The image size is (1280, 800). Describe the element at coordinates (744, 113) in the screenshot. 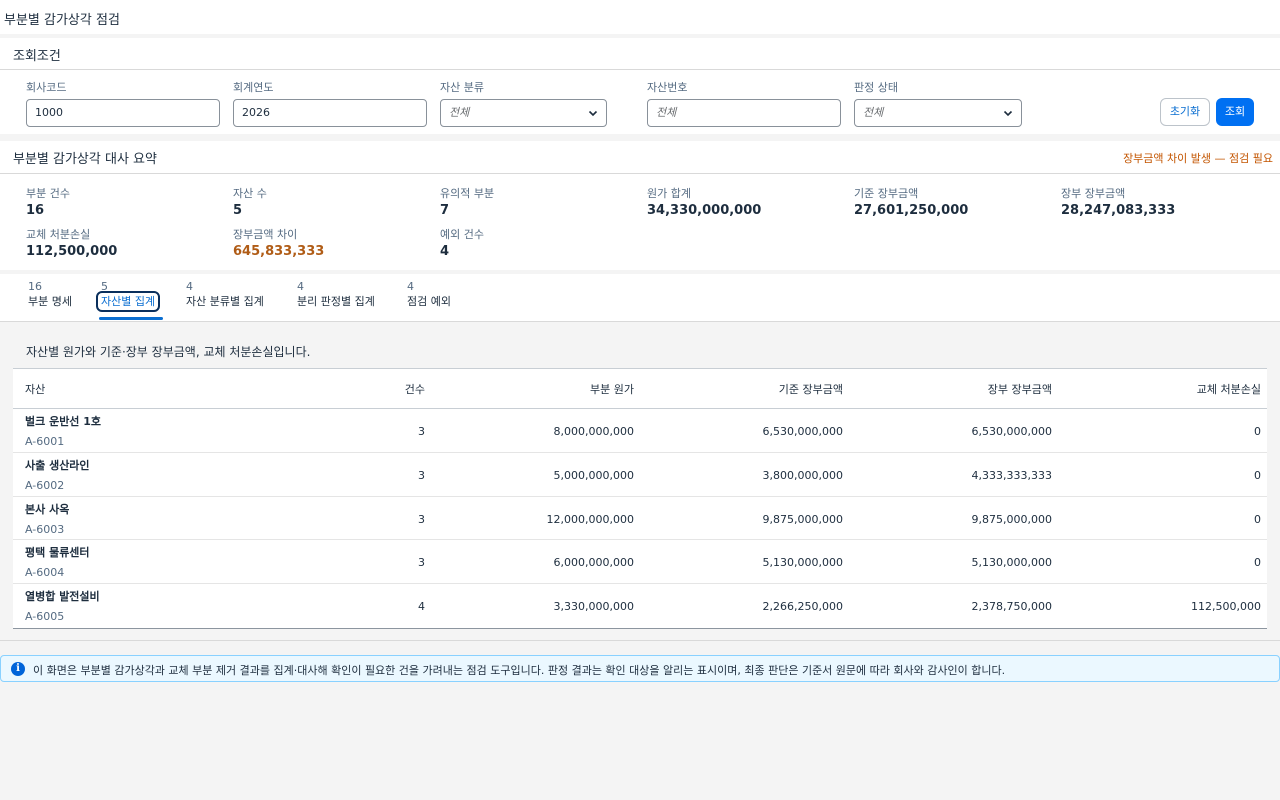

I see `asset-number-input: 전체` at that location.